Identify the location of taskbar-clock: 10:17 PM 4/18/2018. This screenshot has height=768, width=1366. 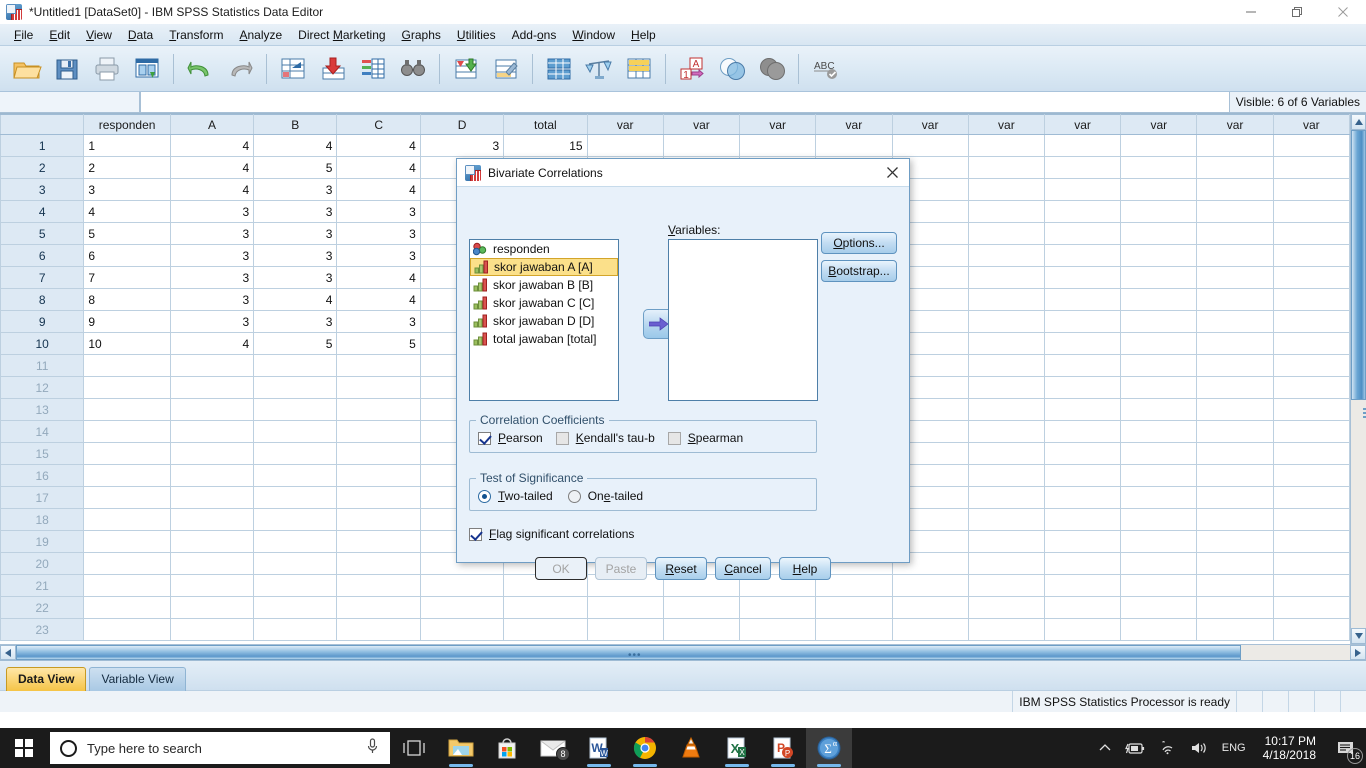
(1289, 748).